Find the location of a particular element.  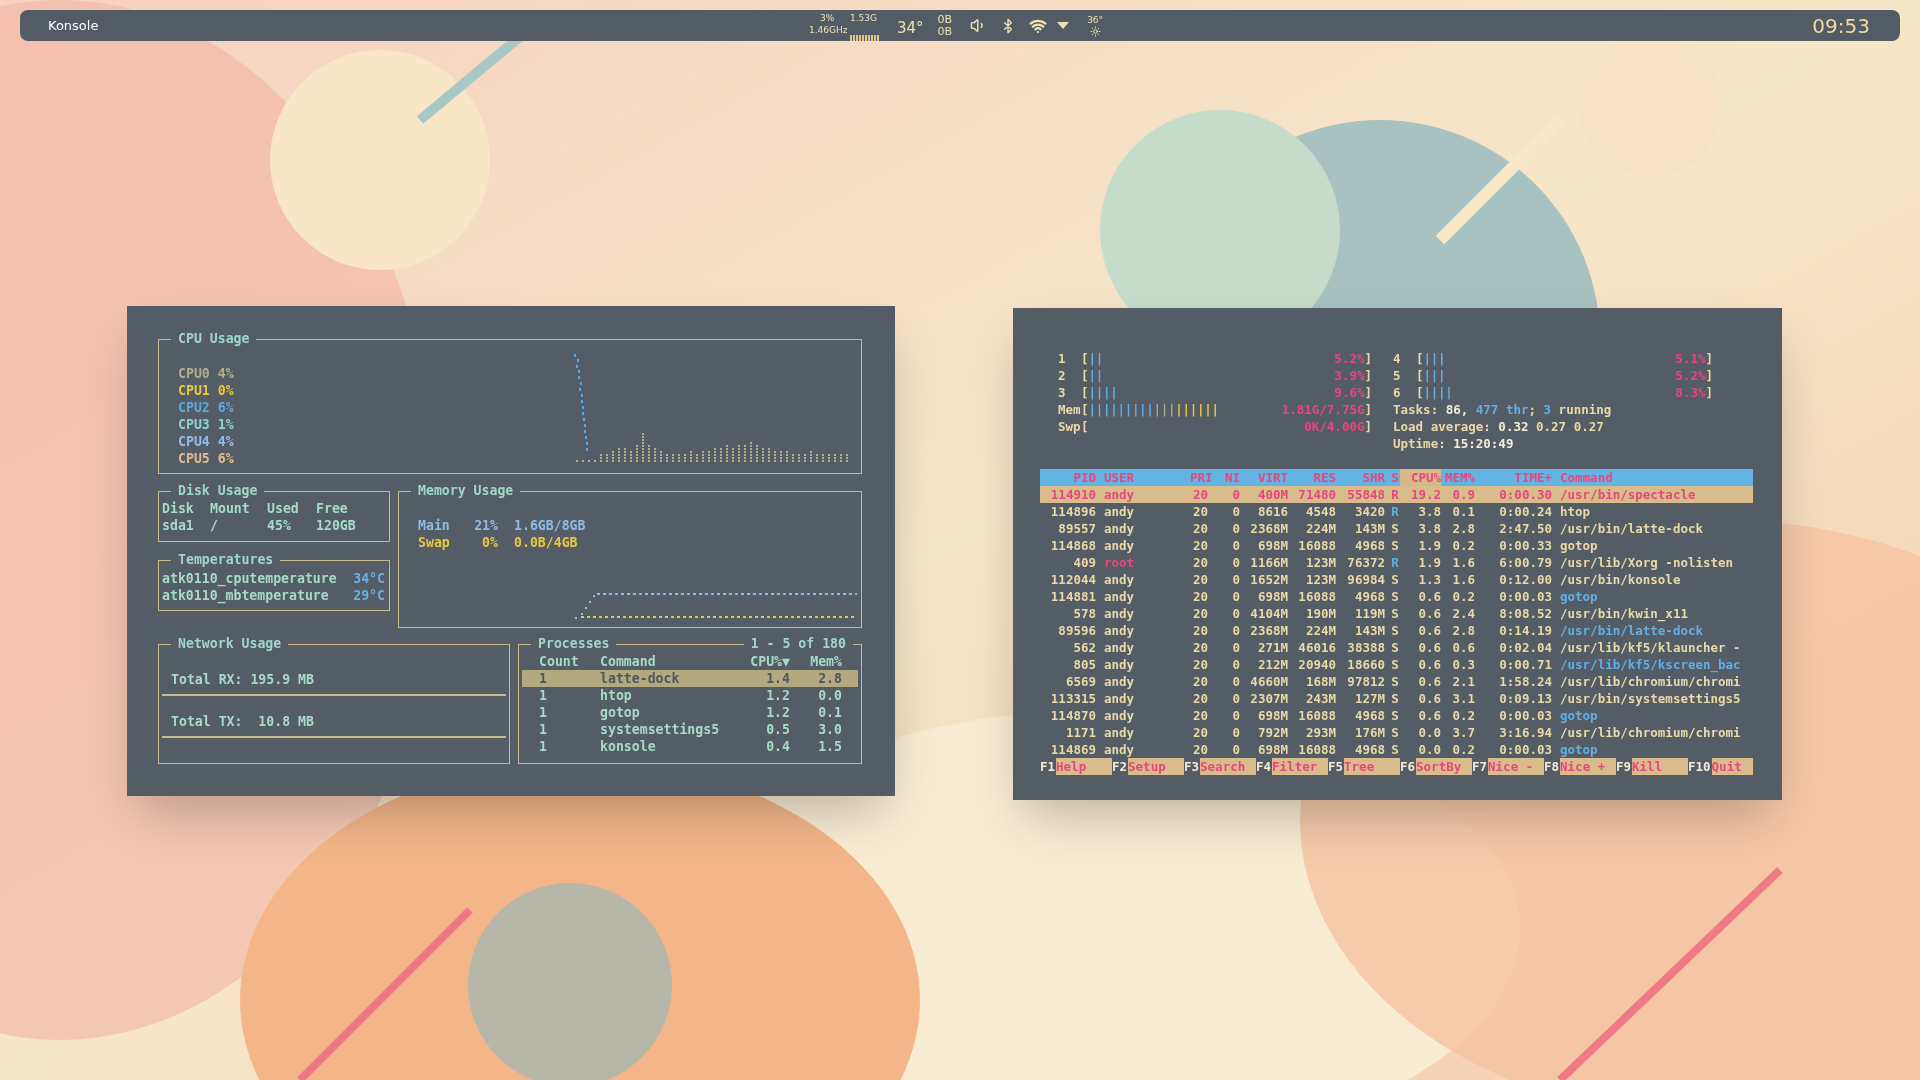

upload-rate: 0B is located at coordinates (945, 19).